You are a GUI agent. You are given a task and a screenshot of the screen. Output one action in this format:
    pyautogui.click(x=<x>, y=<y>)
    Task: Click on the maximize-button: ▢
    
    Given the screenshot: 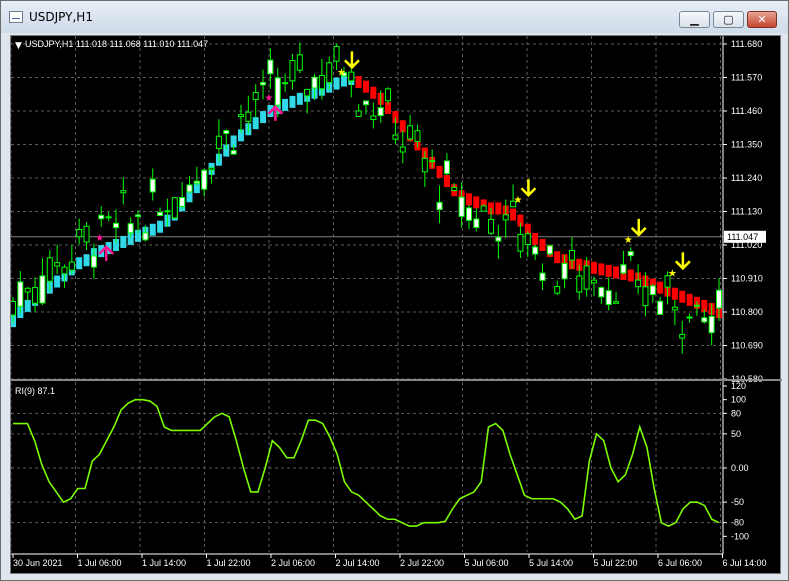 What is the action you would take?
    pyautogui.click(x=728, y=19)
    